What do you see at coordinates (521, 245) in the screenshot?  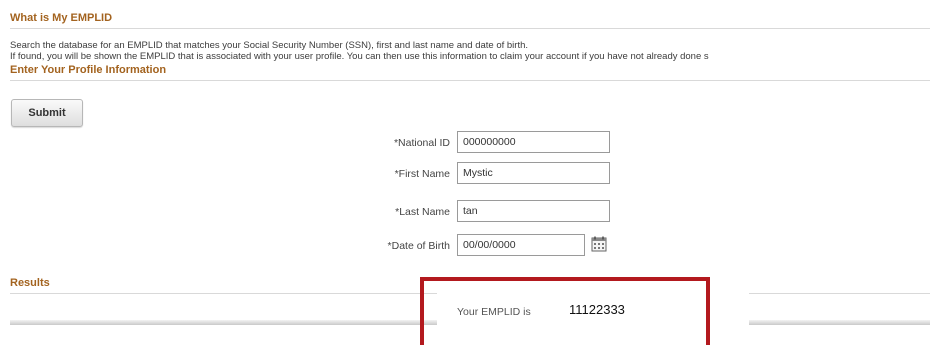 I see `date-of-birth-field: 00/00/0000` at bounding box center [521, 245].